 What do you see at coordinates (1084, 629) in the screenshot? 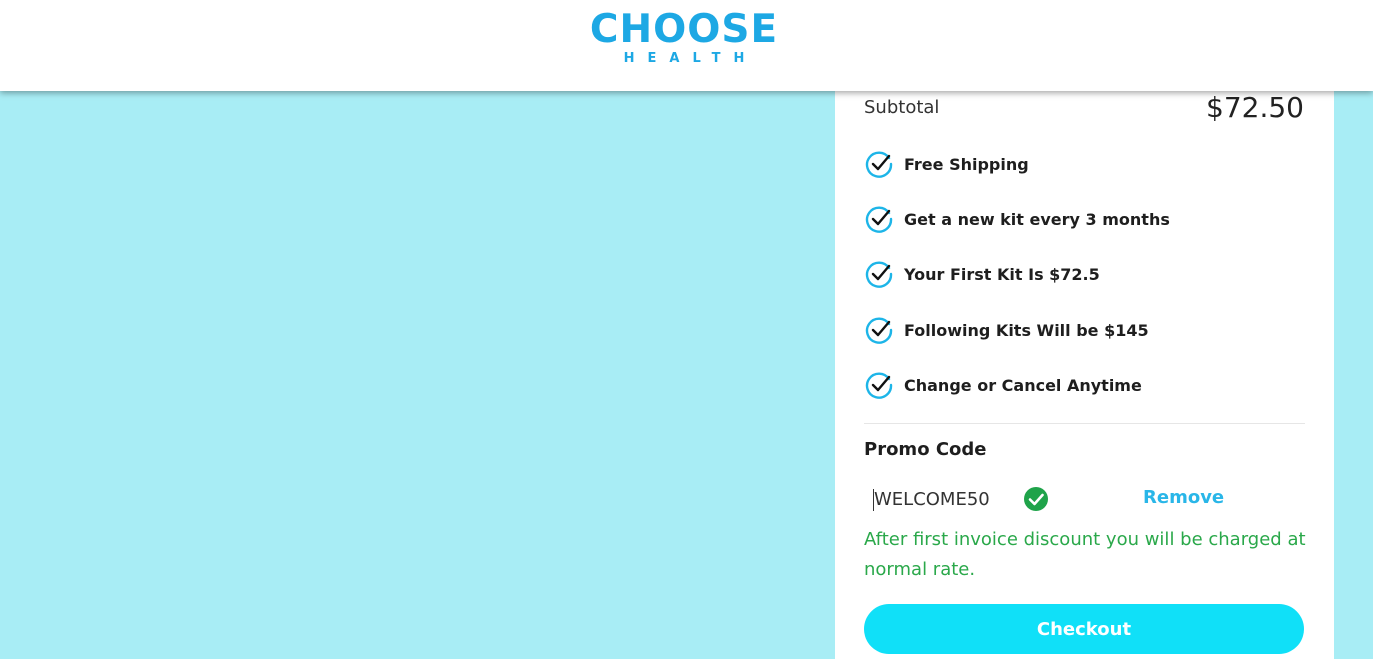
I see `checkout-button: Checkout` at bounding box center [1084, 629].